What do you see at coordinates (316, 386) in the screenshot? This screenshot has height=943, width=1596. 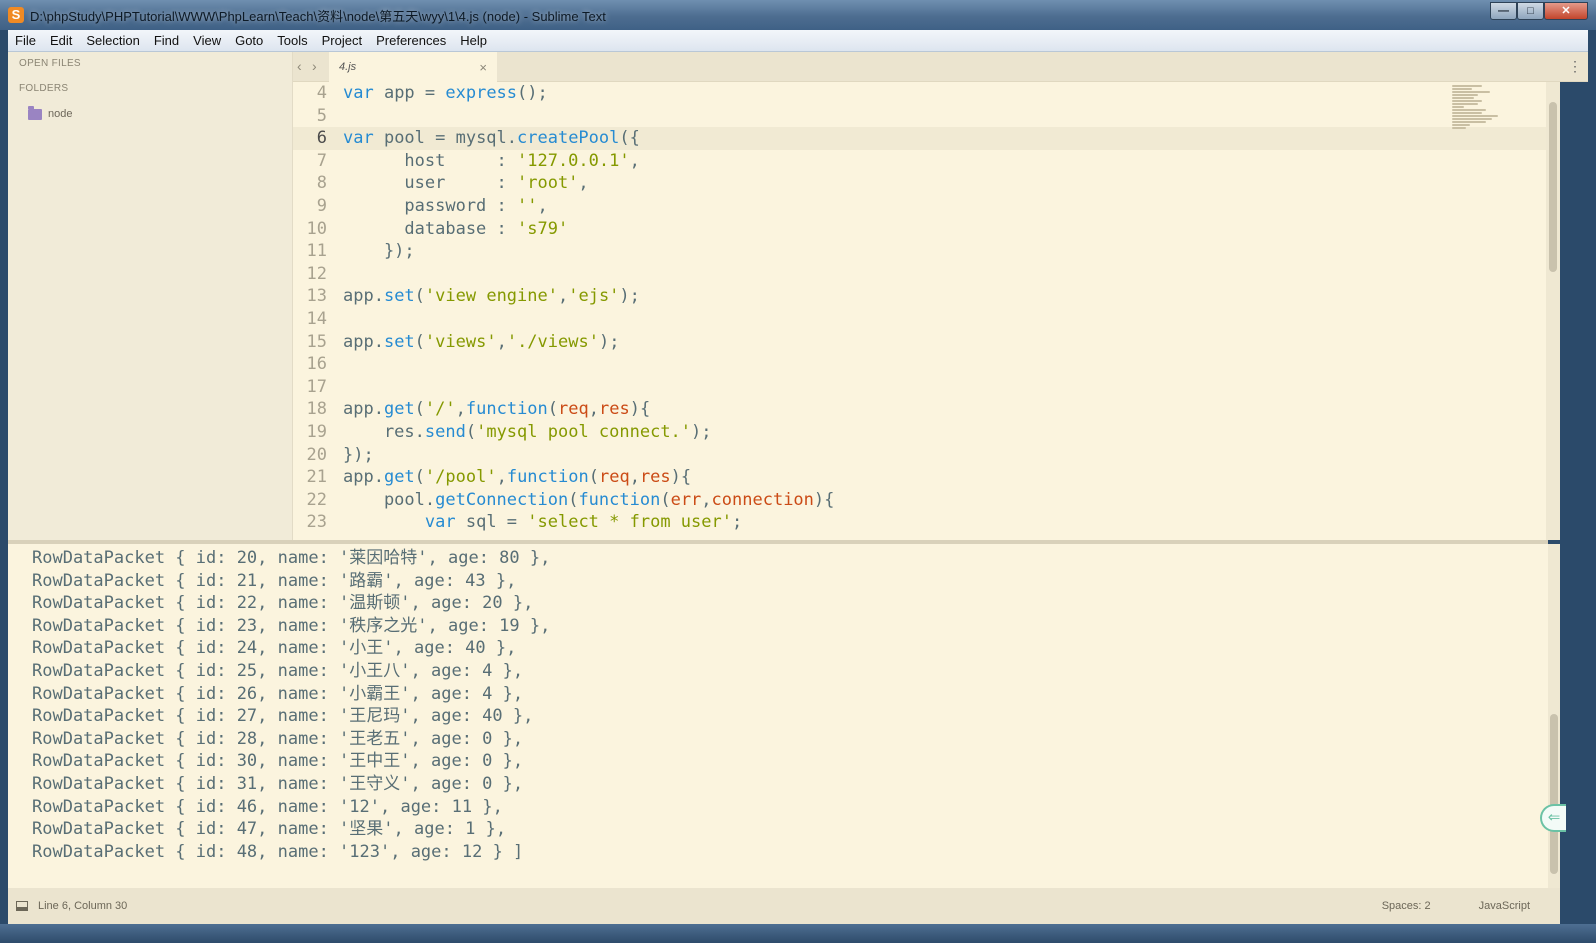 I see `line-number: 17` at bounding box center [316, 386].